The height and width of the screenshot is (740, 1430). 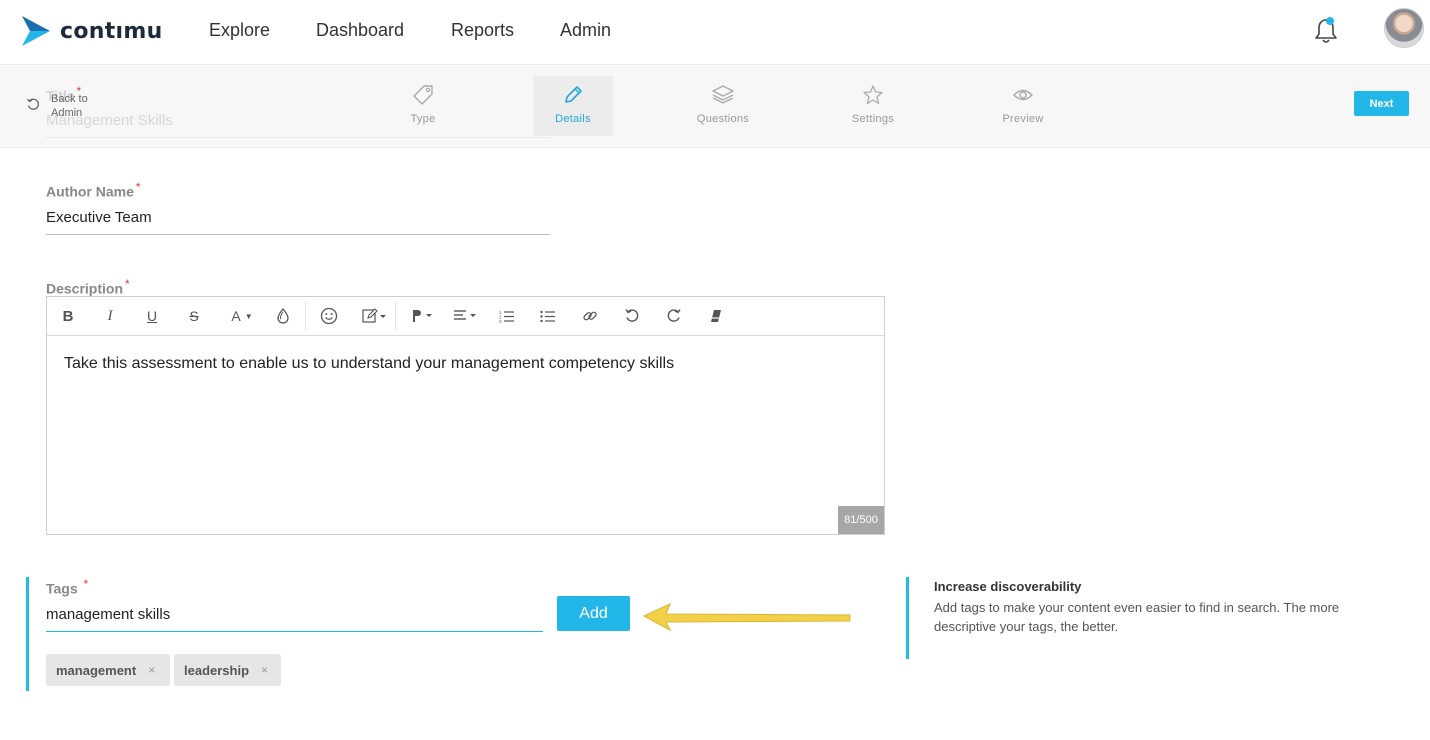 What do you see at coordinates (423, 106) in the screenshot?
I see `step-type: Type` at bounding box center [423, 106].